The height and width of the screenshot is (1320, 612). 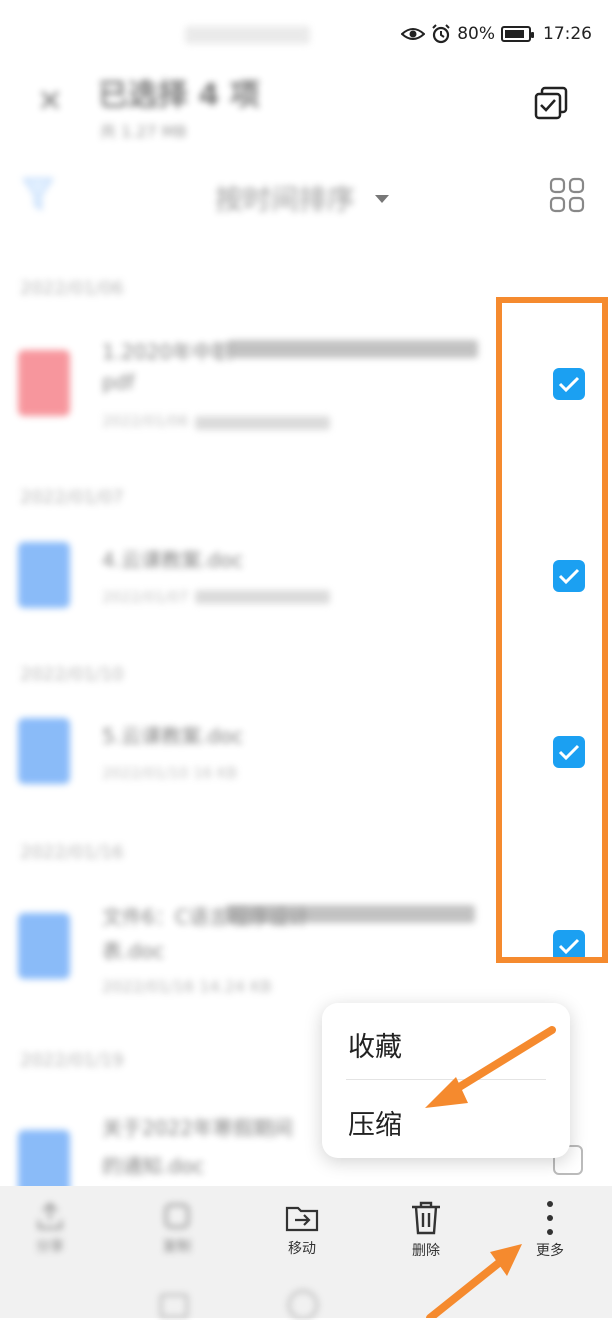 What do you see at coordinates (490, 1172) in the screenshot?
I see `annotation-arrows` at bounding box center [490, 1172].